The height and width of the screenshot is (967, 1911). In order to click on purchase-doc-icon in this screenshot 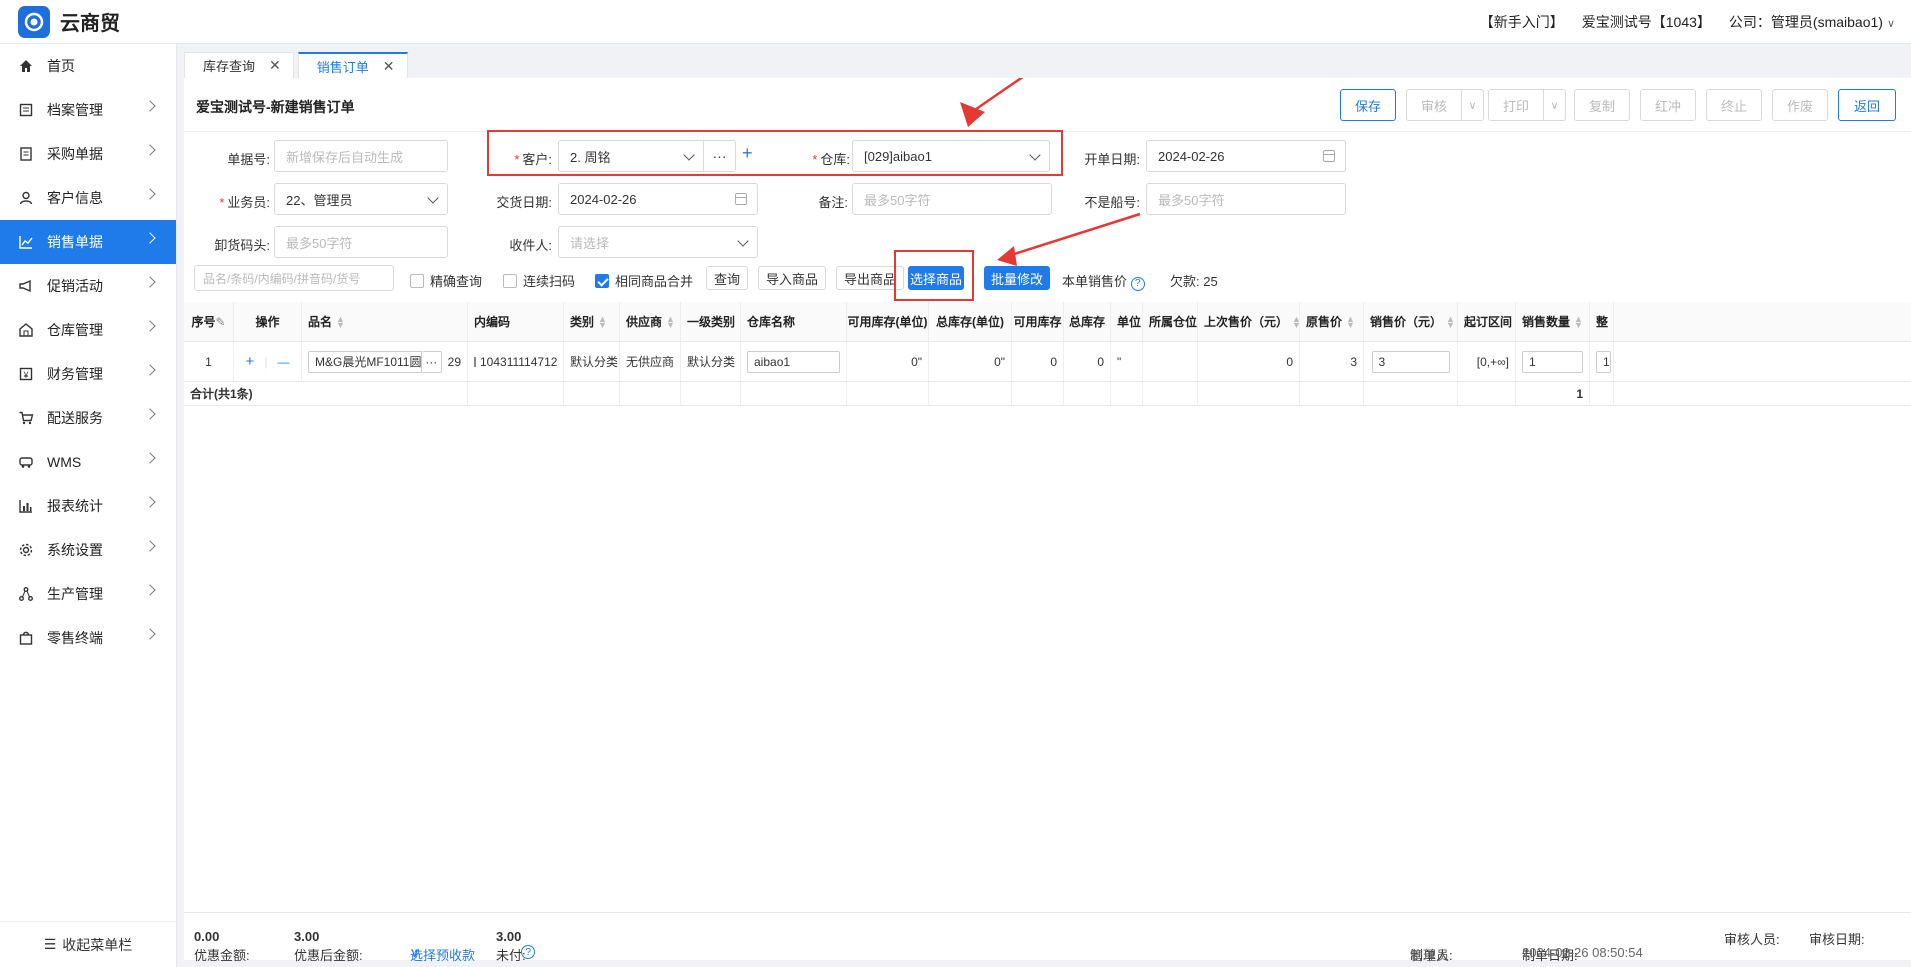, I will do `click(26, 154)`.